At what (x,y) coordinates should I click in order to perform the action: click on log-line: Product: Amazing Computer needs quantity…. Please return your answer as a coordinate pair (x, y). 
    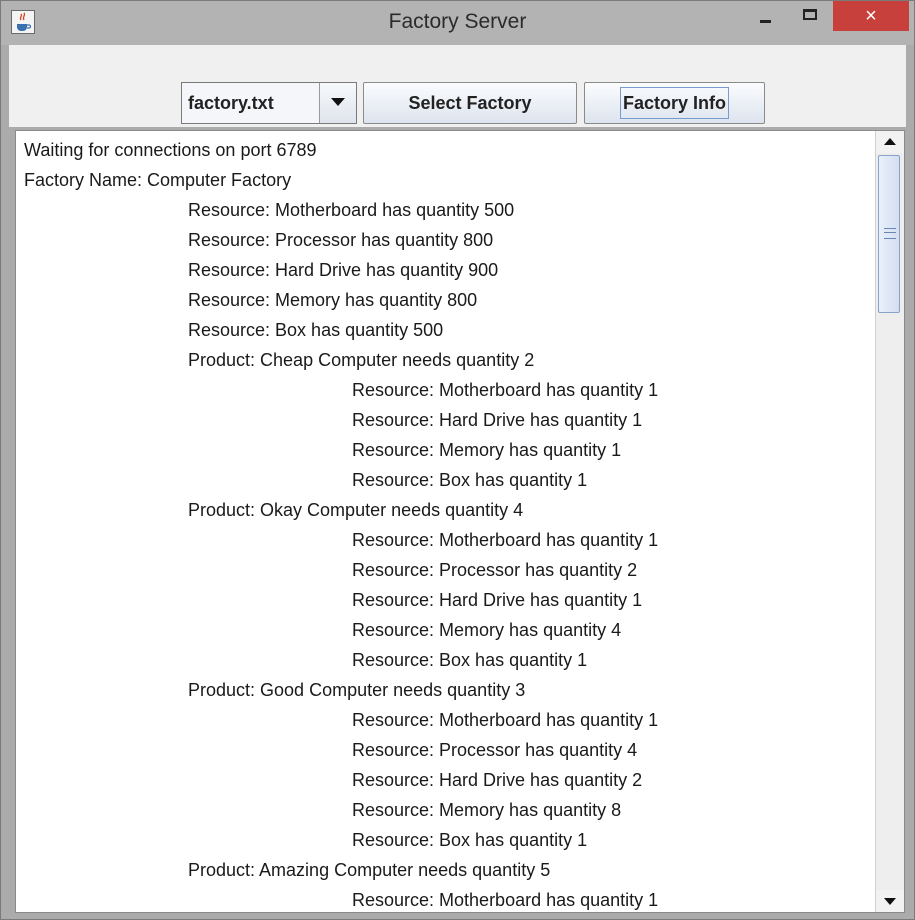
    Looking at the image, I should click on (369, 870).